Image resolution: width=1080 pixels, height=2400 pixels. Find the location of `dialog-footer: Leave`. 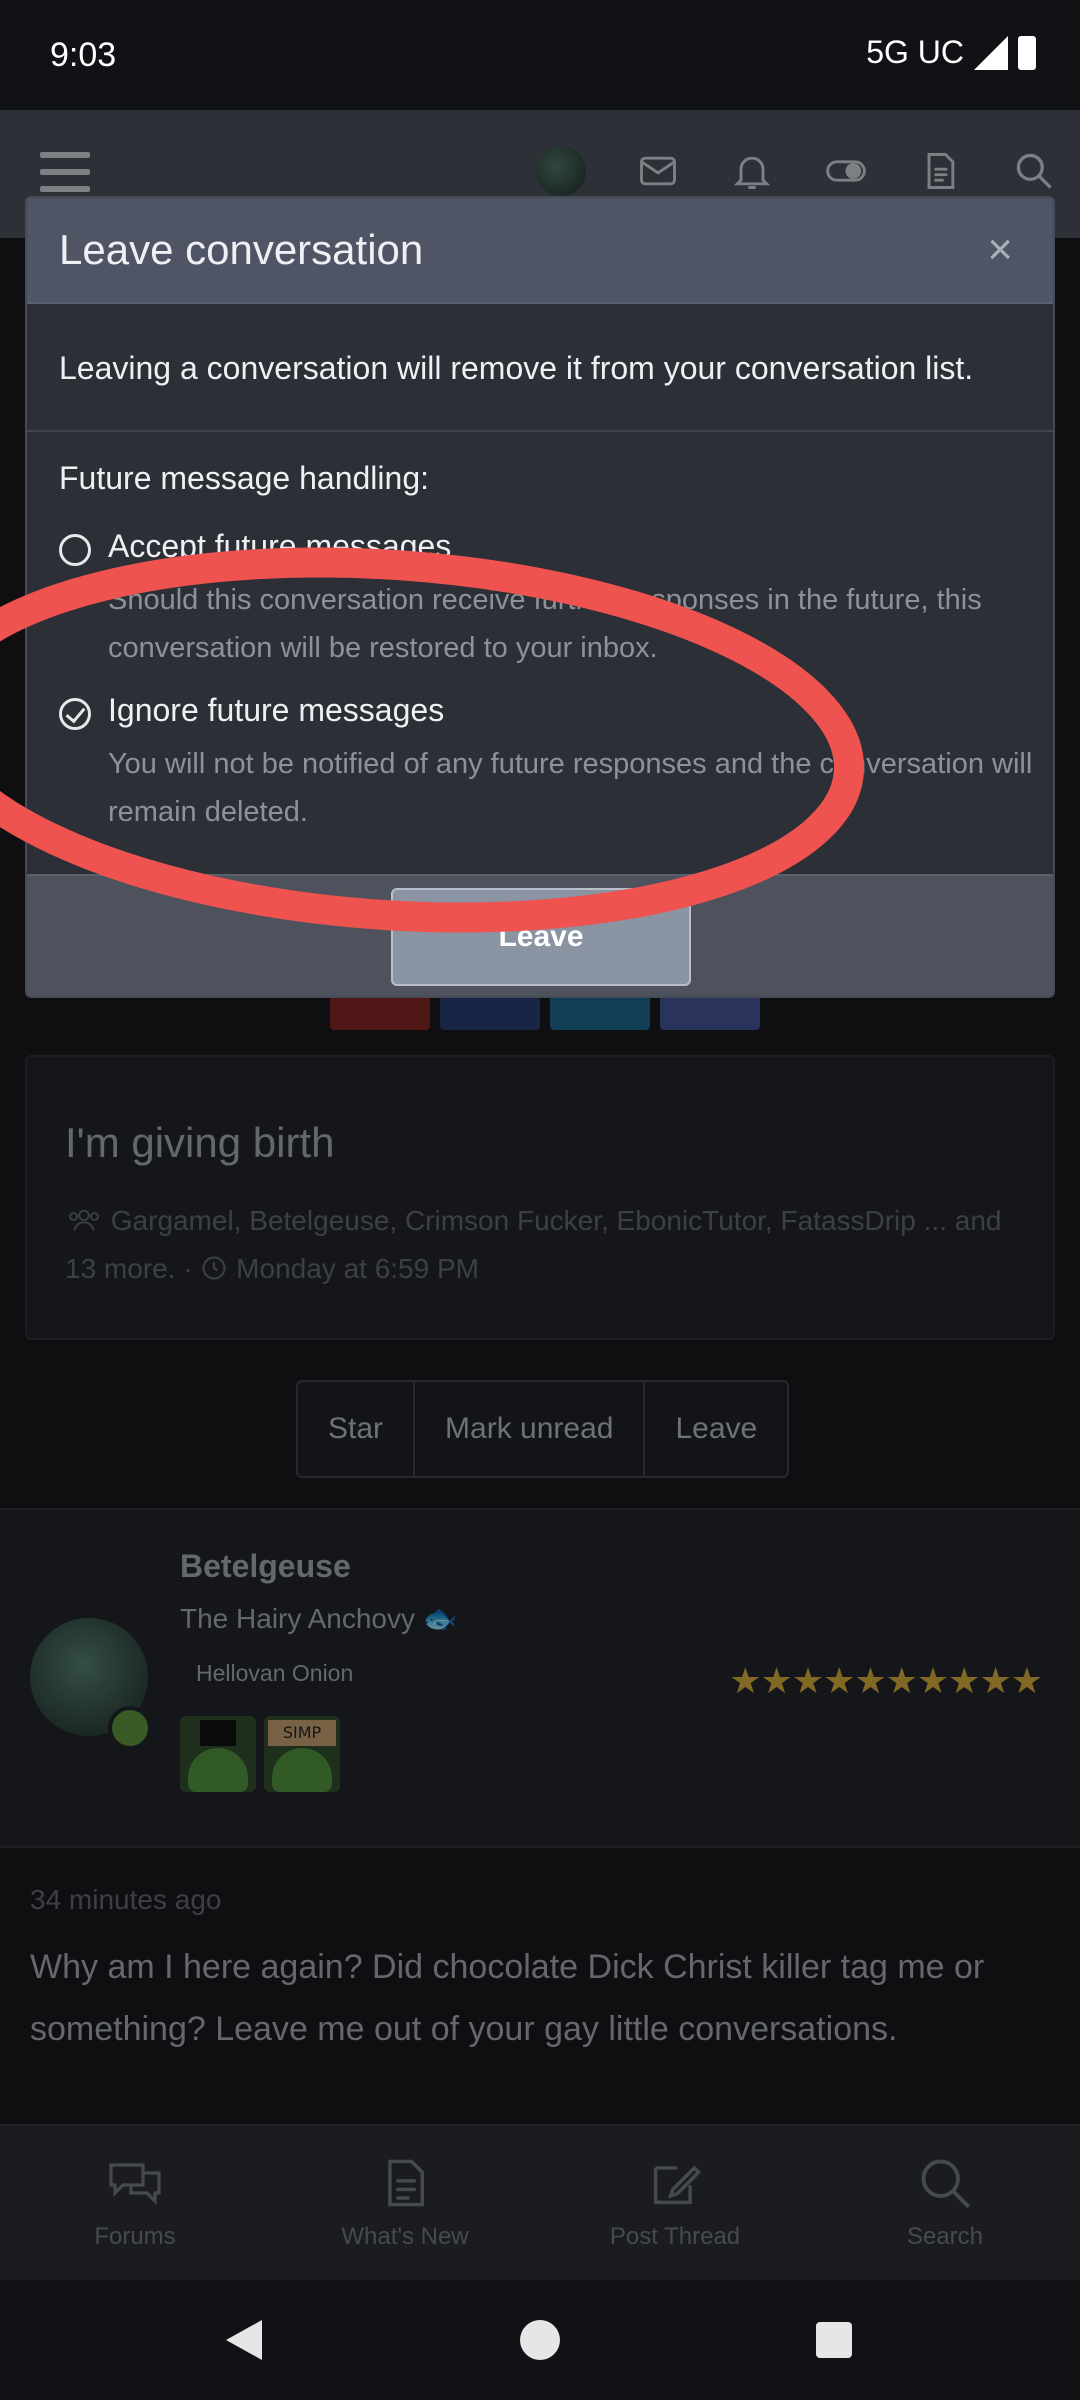

dialog-footer: Leave is located at coordinates (540, 935).